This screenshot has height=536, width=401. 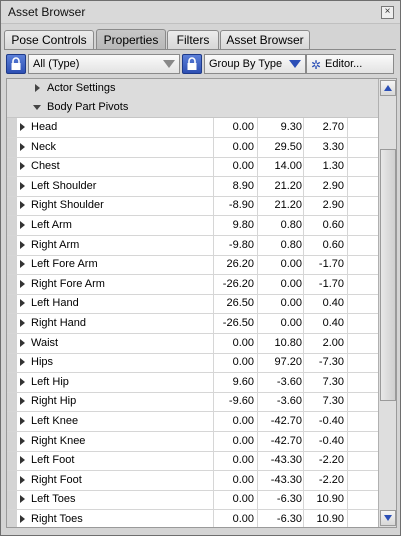 I want to click on close-icon: ×, so click(x=387, y=12).